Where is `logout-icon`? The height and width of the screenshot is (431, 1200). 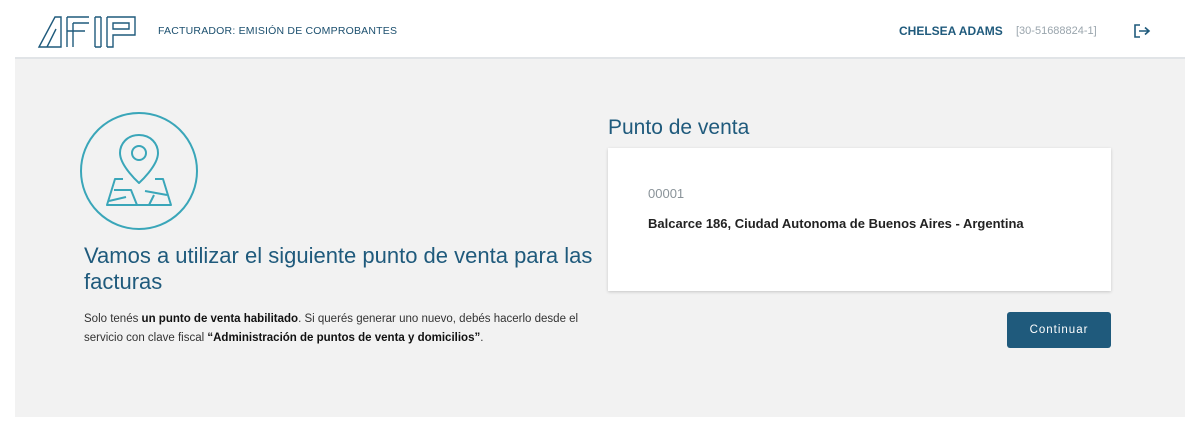
logout-icon is located at coordinates (1142, 31).